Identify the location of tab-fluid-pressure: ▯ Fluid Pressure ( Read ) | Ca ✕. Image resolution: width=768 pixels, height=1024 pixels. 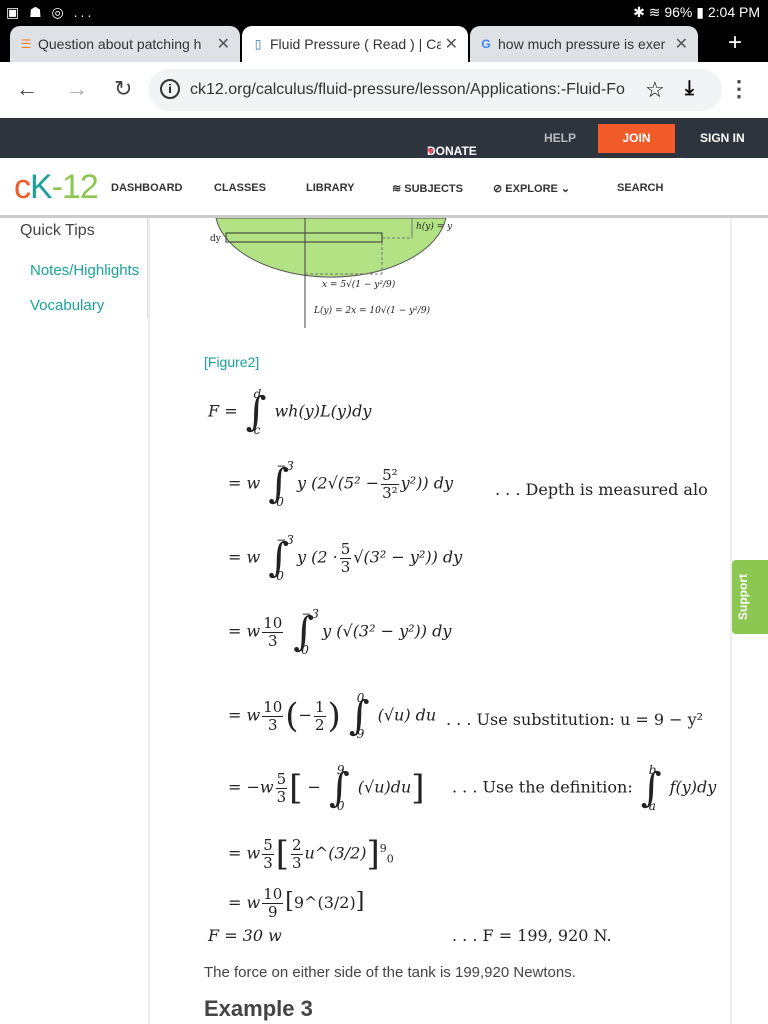
(355, 44).